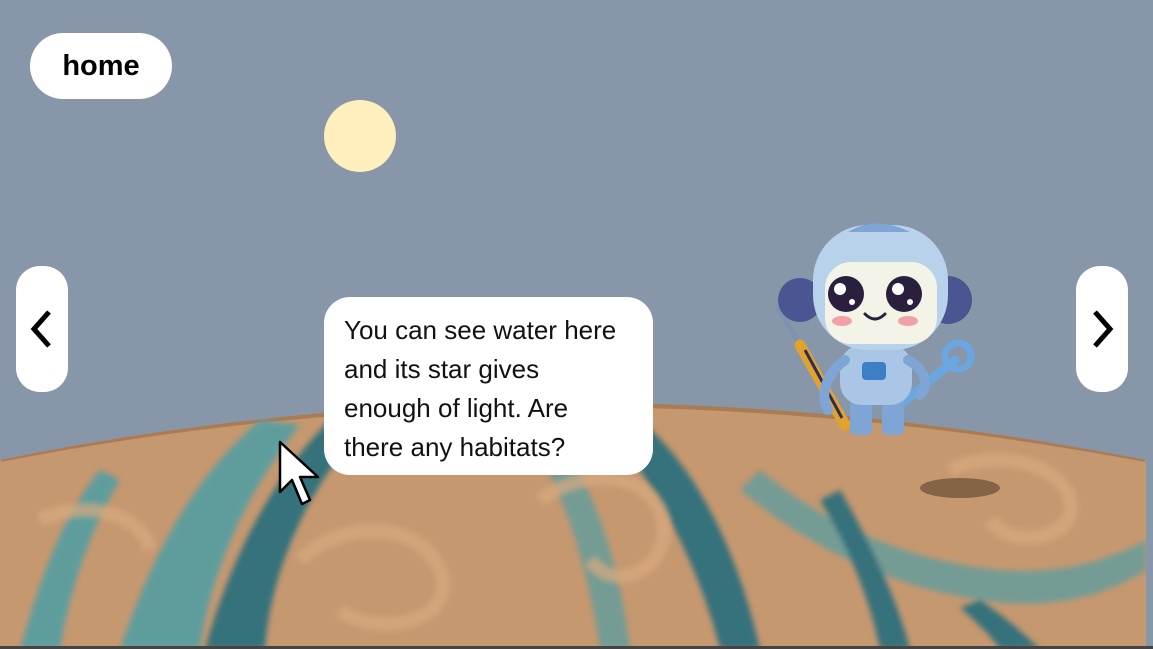 Image resolution: width=1153 pixels, height=649 pixels. Describe the element at coordinates (299, 473) in the screenshot. I see `mouse-cursor-icon` at that location.